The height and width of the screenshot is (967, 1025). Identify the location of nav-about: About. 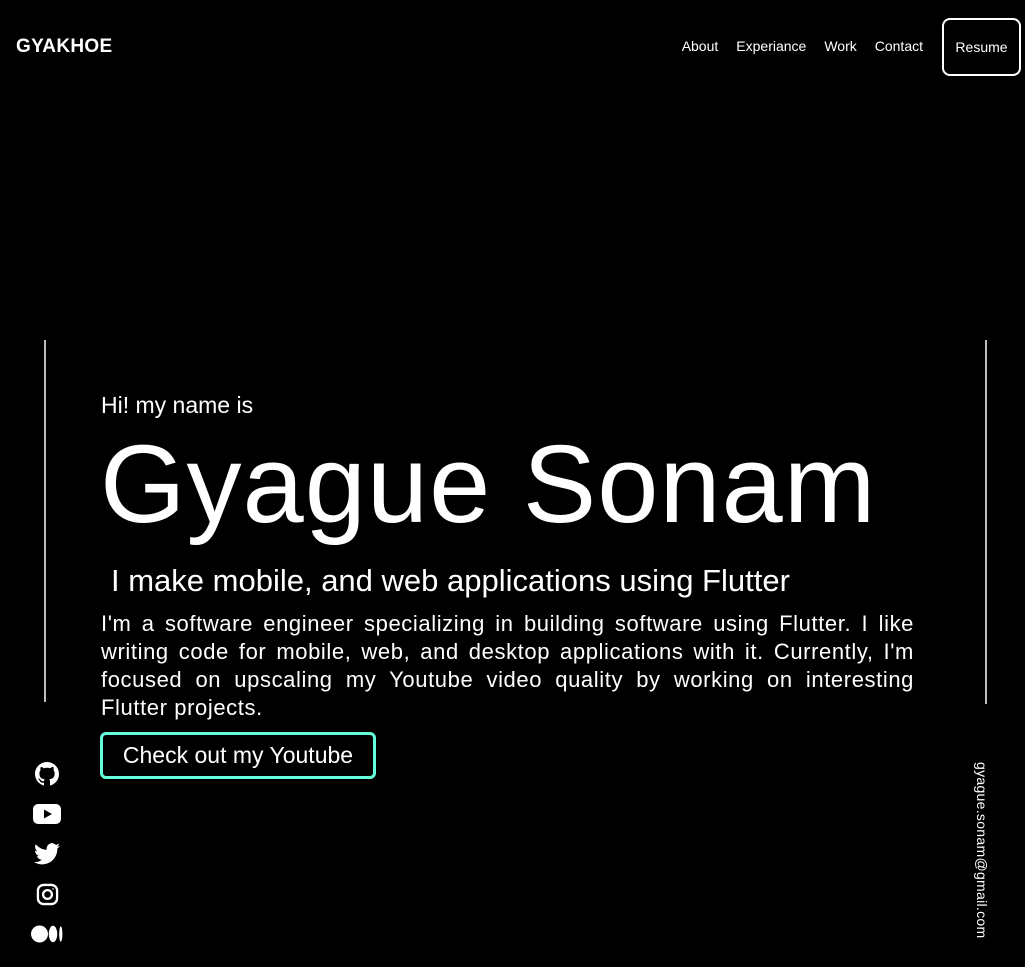
(700, 46).